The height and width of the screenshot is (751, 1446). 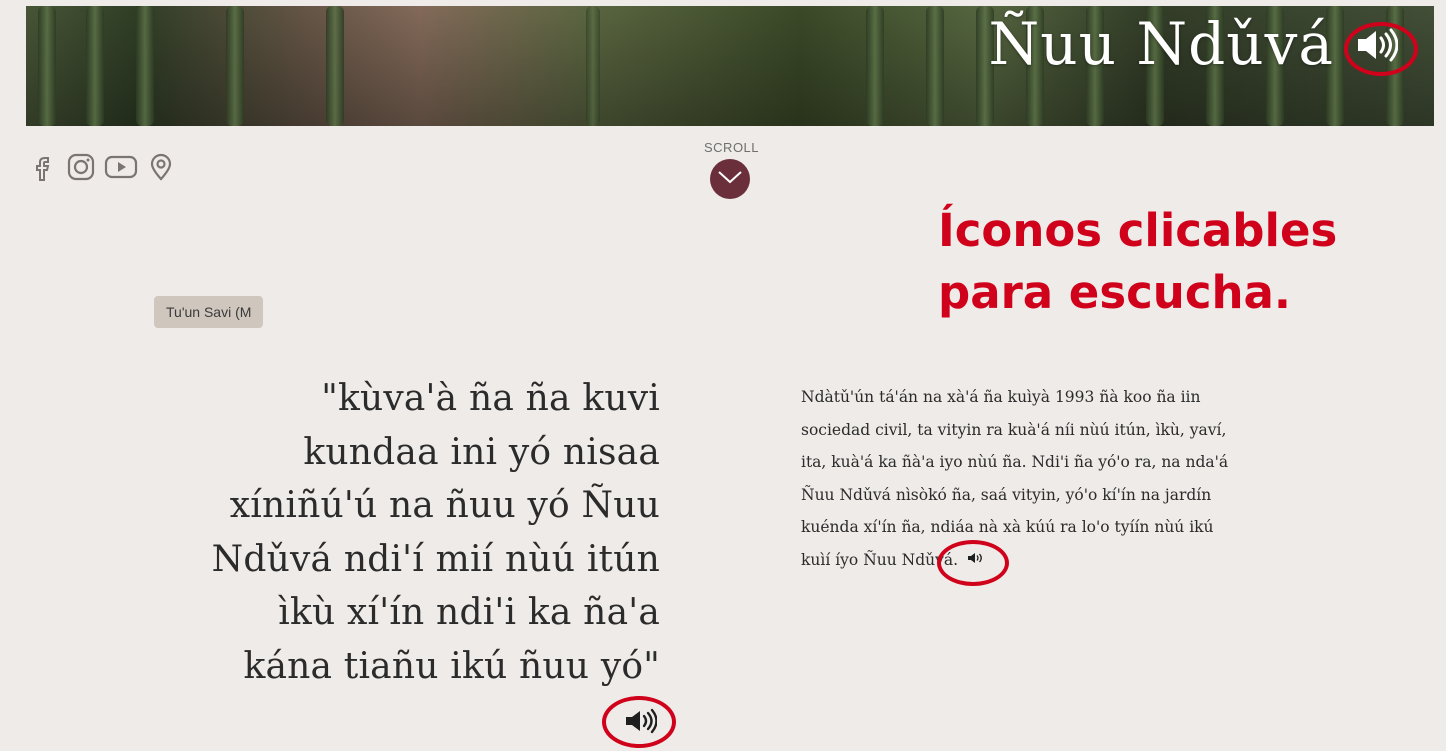 What do you see at coordinates (481, 452) in the screenshot?
I see `quote-line: kundaa ini yó nisaa` at bounding box center [481, 452].